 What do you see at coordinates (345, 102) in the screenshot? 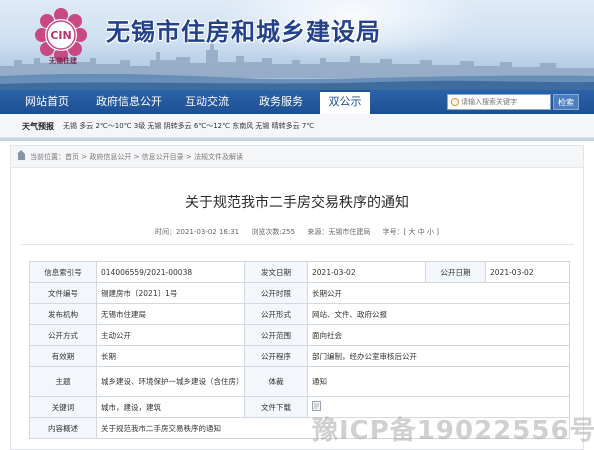
I see `nav-item-double-publicity: 双公示` at bounding box center [345, 102].